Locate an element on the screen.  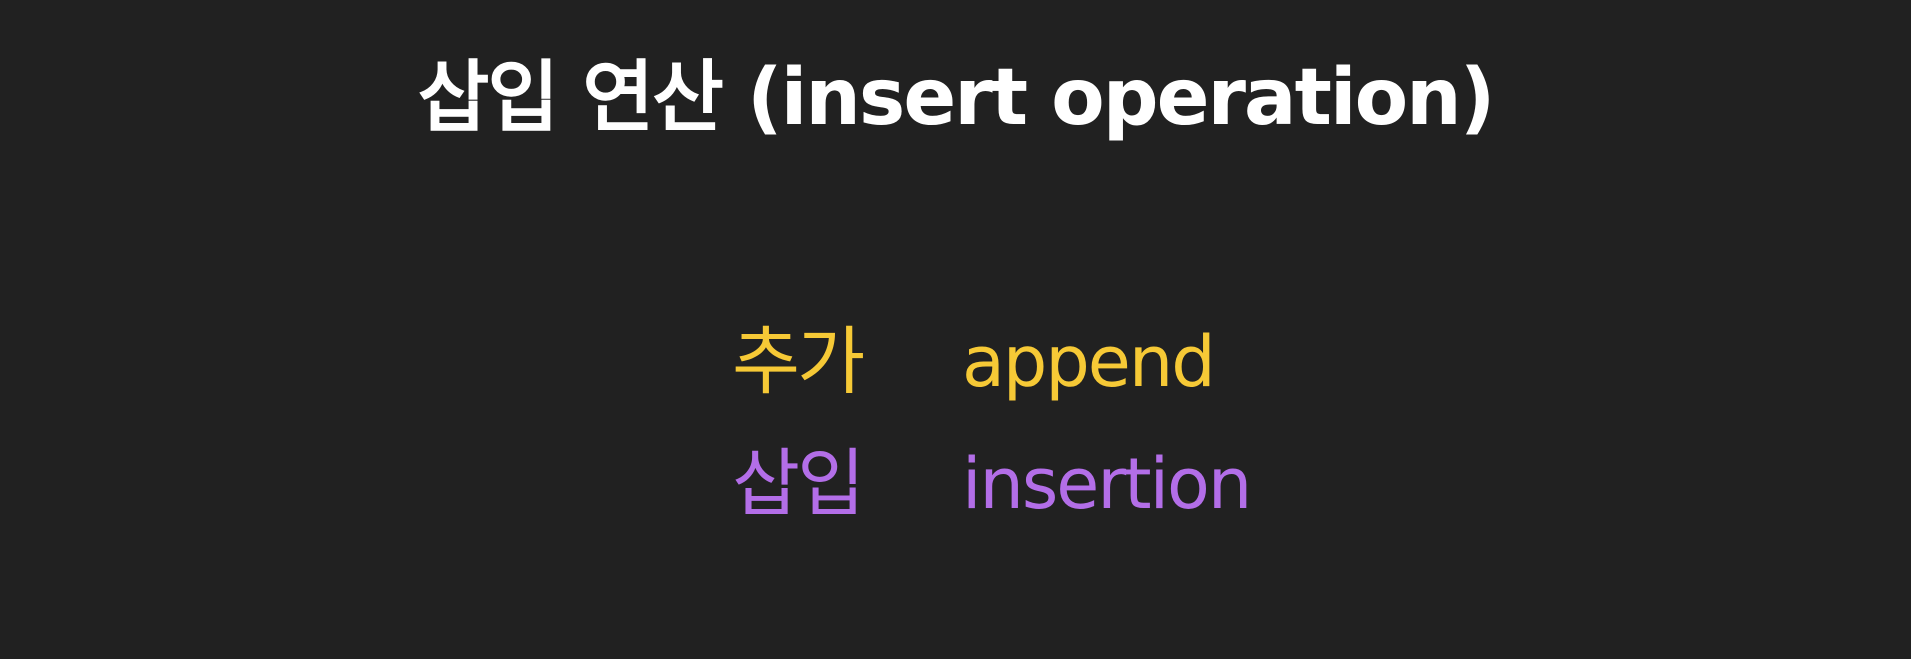
term-korean-append: 추가 is located at coordinates (798, 362).